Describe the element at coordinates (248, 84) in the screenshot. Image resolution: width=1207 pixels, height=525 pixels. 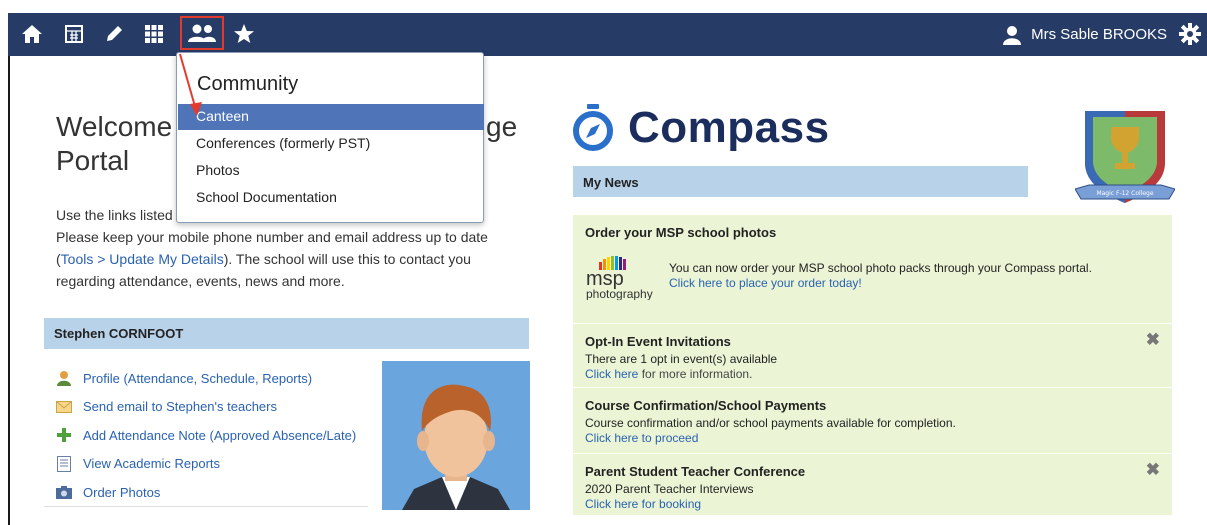
I see `dropdown-title: Community` at that location.